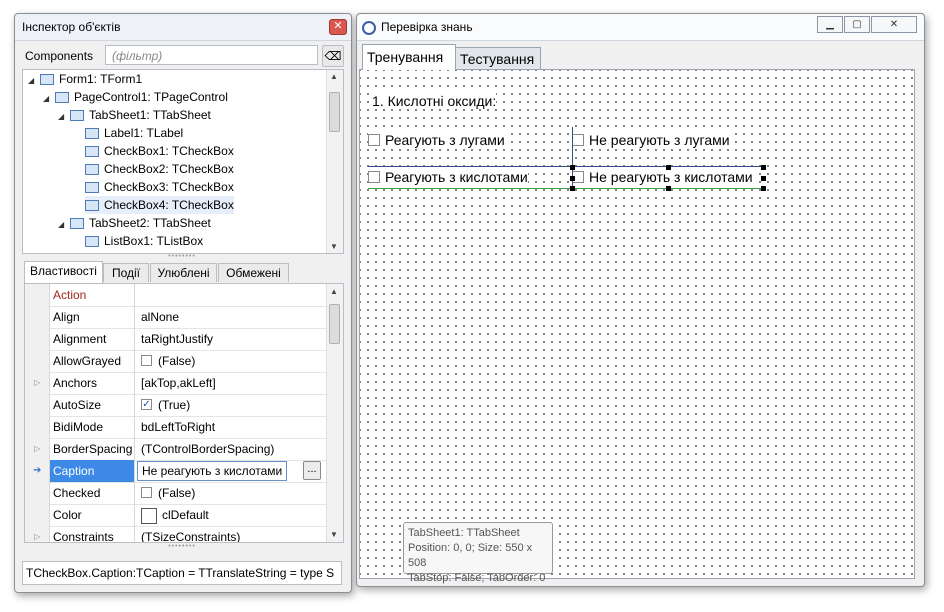 This screenshot has height=612, width=944. I want to click on tree-item-checkbox1: CheckBox1: TCheckBox, so click(159, 151).